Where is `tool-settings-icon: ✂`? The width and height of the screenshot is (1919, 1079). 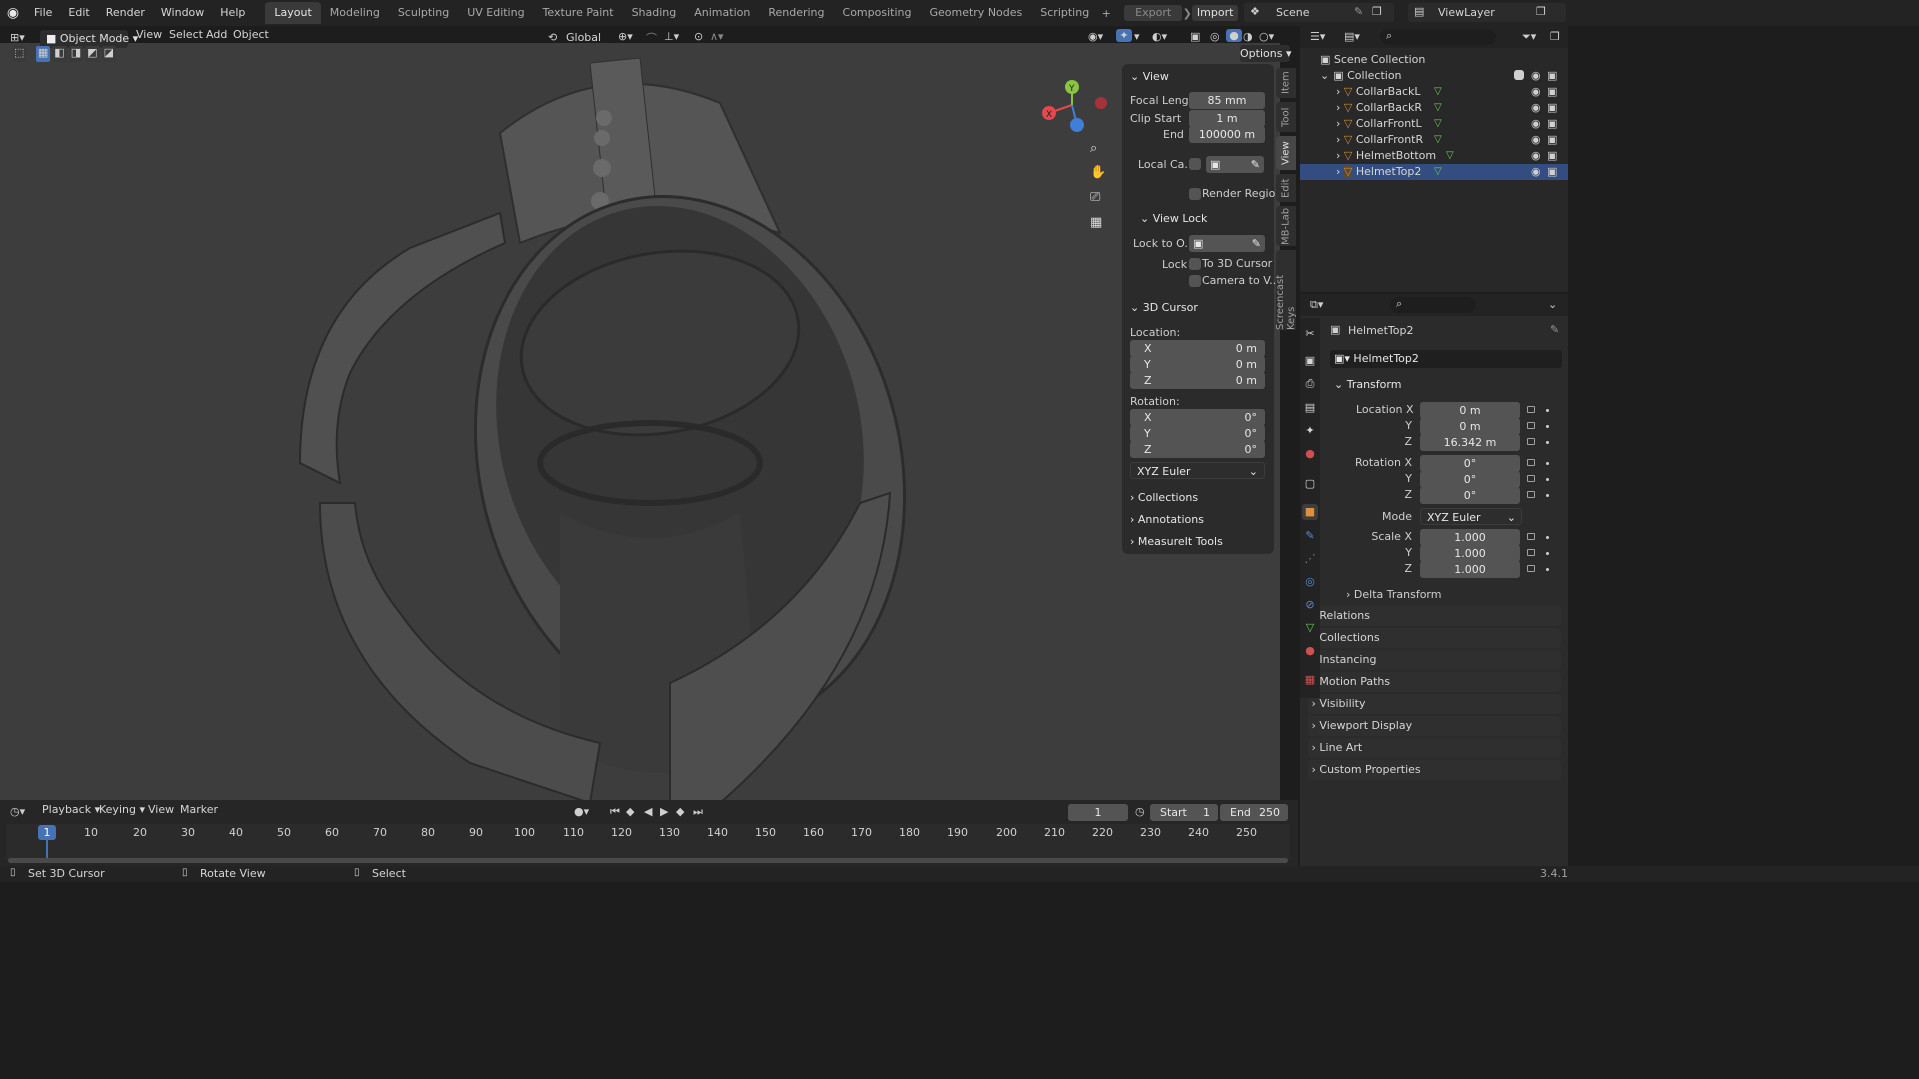
tool-settings-icon: ✂ is located at coordinates (1310, 334).